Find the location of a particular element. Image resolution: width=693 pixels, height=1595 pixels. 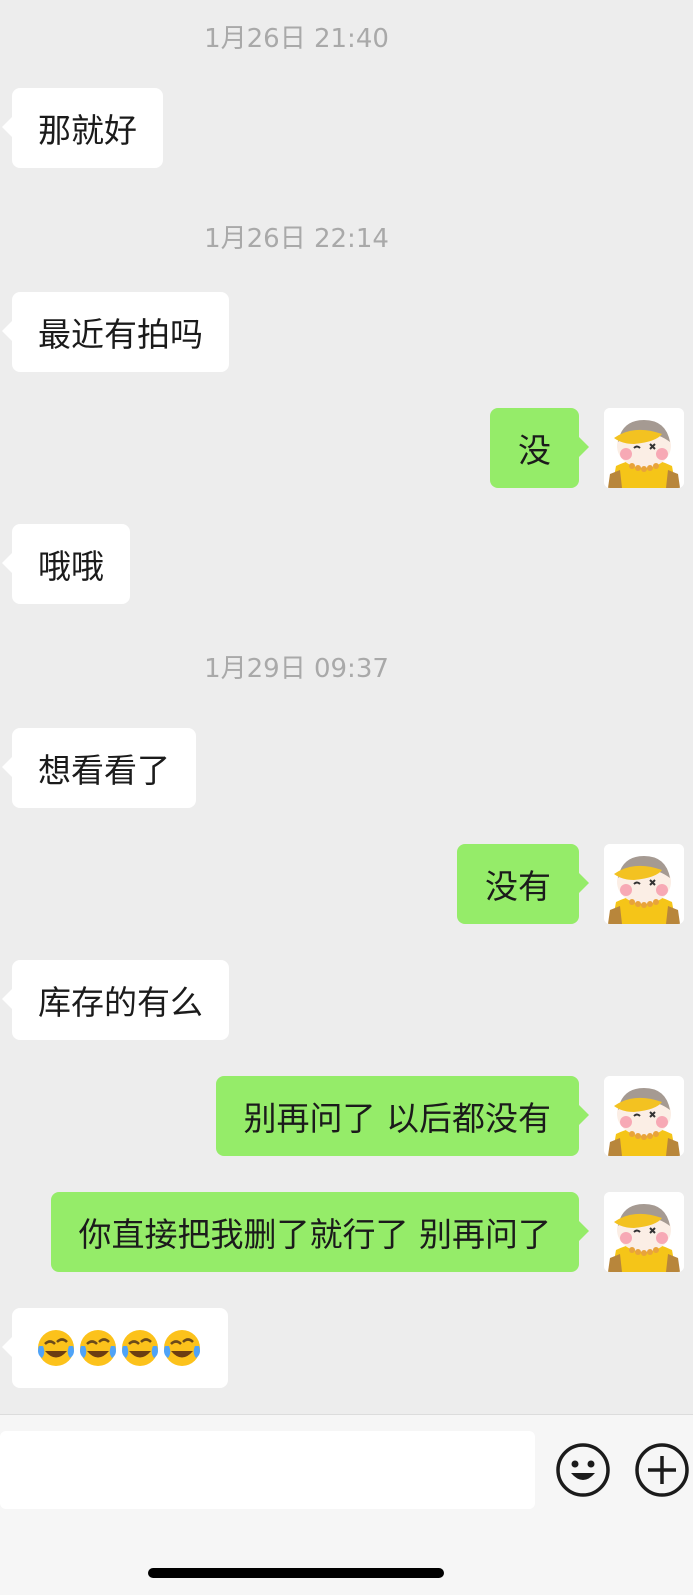

received-message-bubble: 想看看了 is located at coordinates (99, 768).